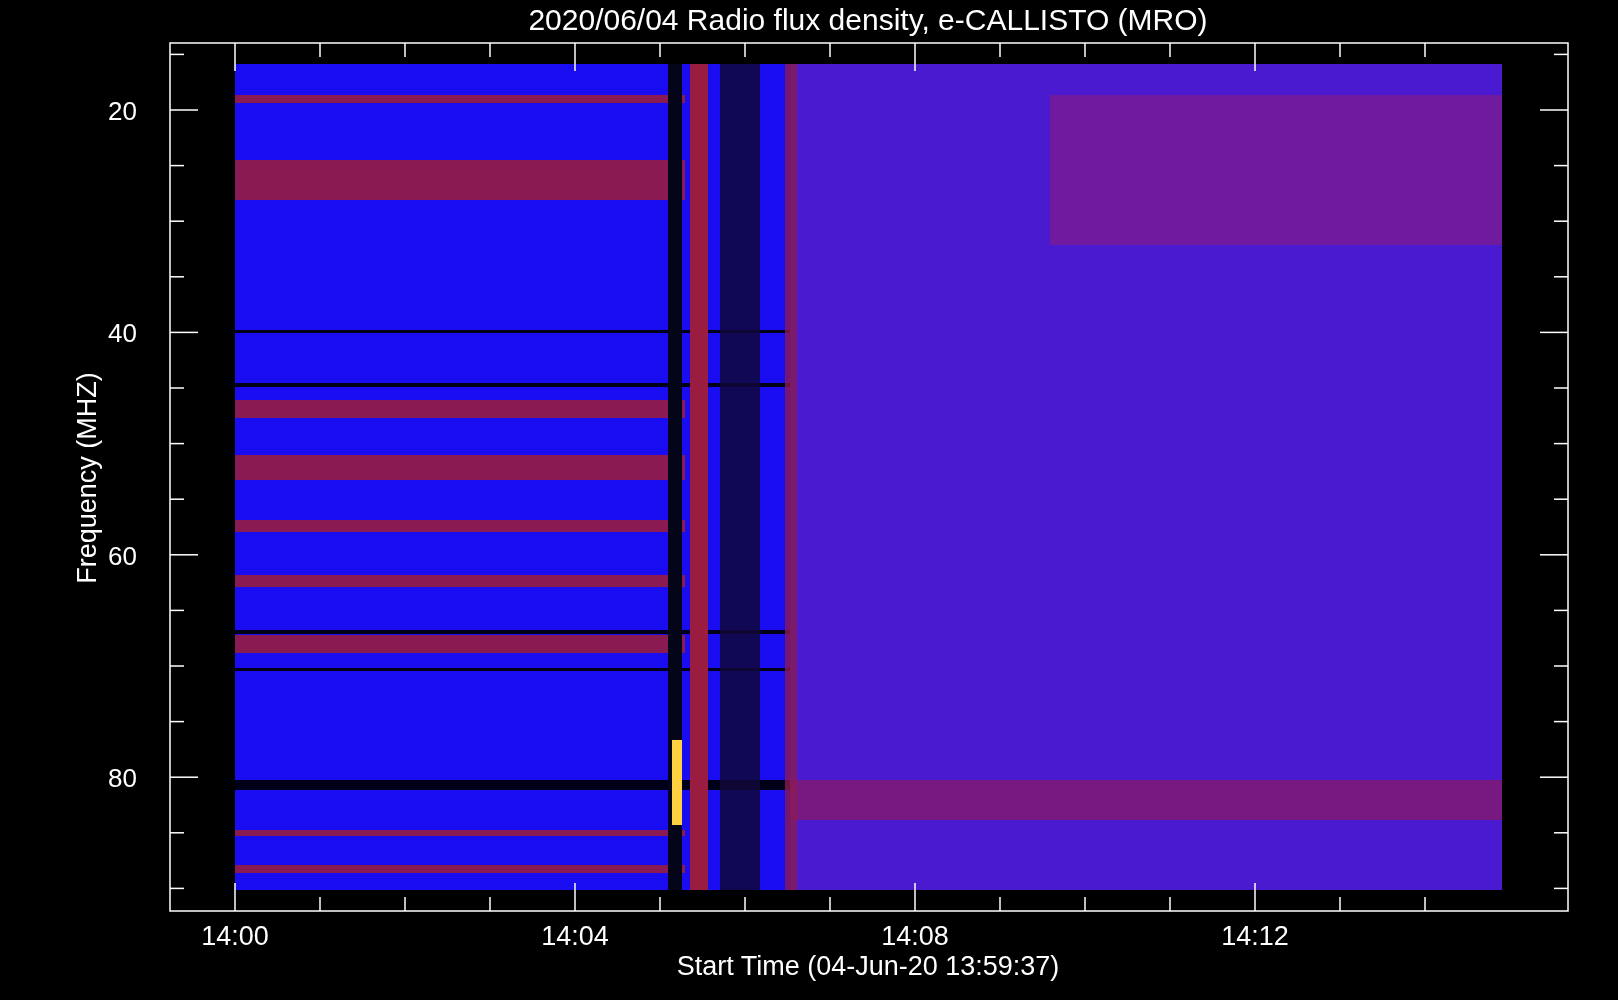 This screenshot has width=1618, height=1000. What do you see at coordinates (122, 555) in the screenshot?
I see `y-tick-label: 60` at bounding box center [122, 555].